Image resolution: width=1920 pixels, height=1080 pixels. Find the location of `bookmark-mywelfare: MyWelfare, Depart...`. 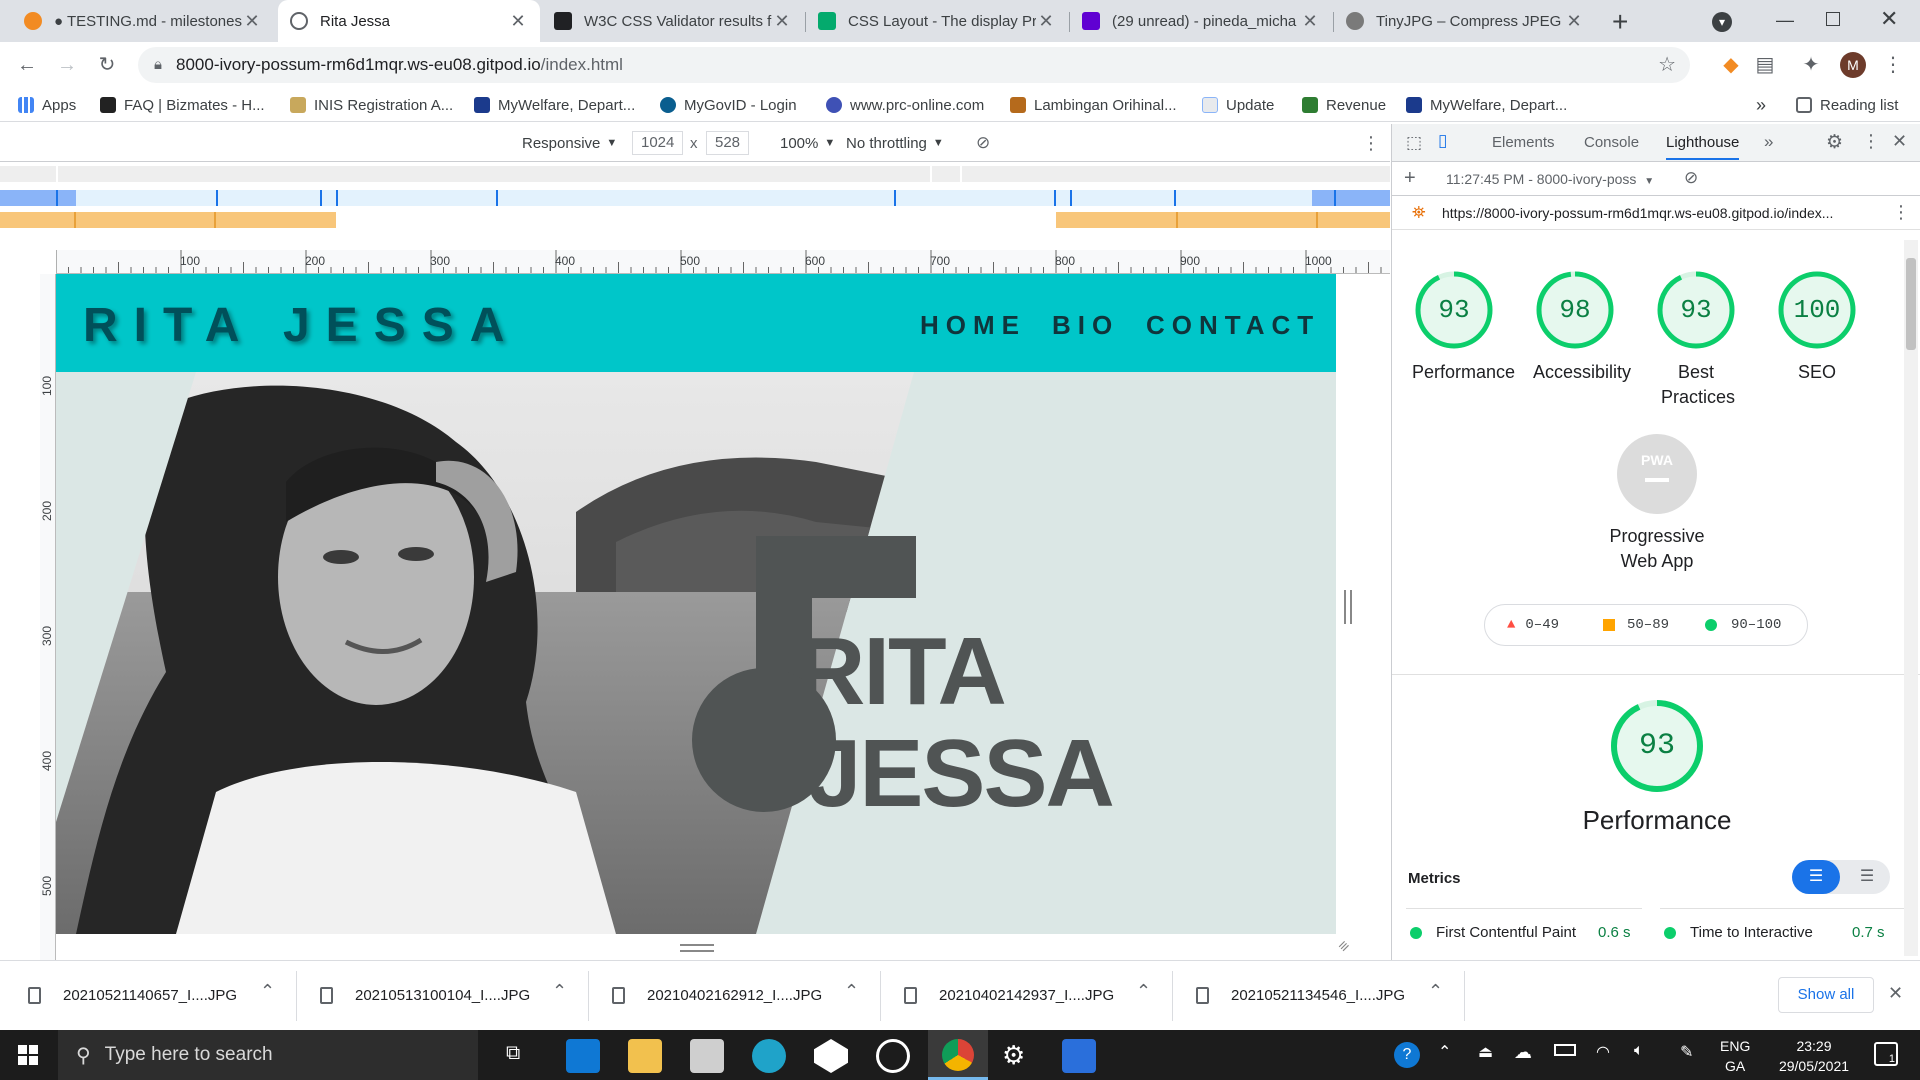

bookmark-mywelfare: MyWelfare, Depart... is located at coordinates (554, 105).